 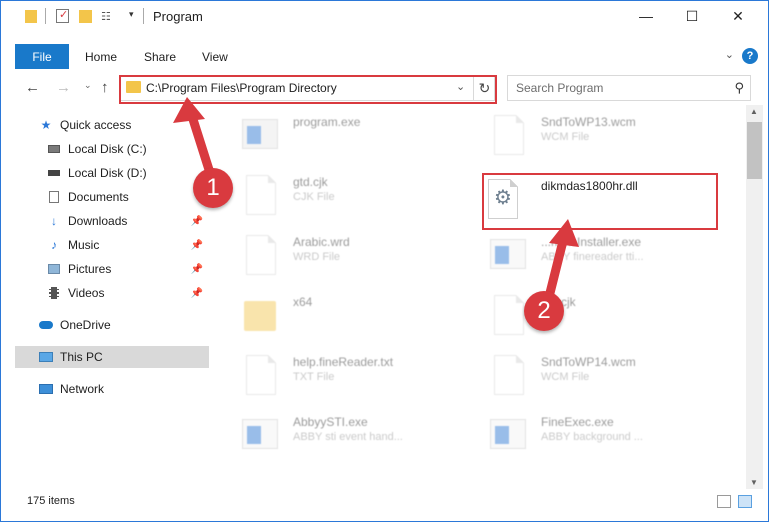 What do you see at coordinates (54, 293) in the screenshot?
I see `video-icon` at bounding box center [54, 293].